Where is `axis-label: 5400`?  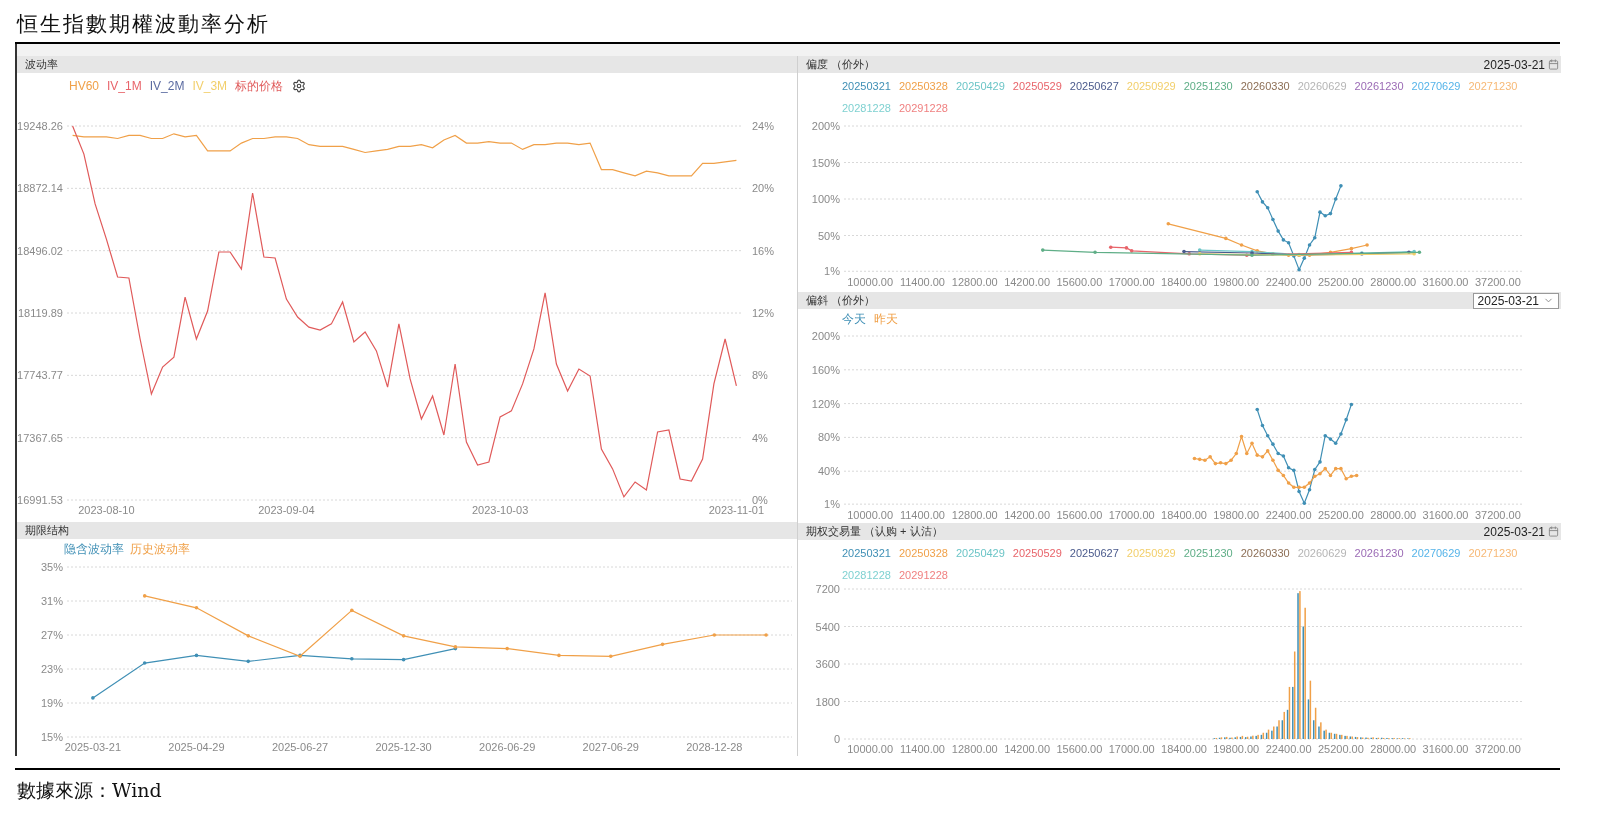
axis-label: 5400 is located at coordinates (827, 626).